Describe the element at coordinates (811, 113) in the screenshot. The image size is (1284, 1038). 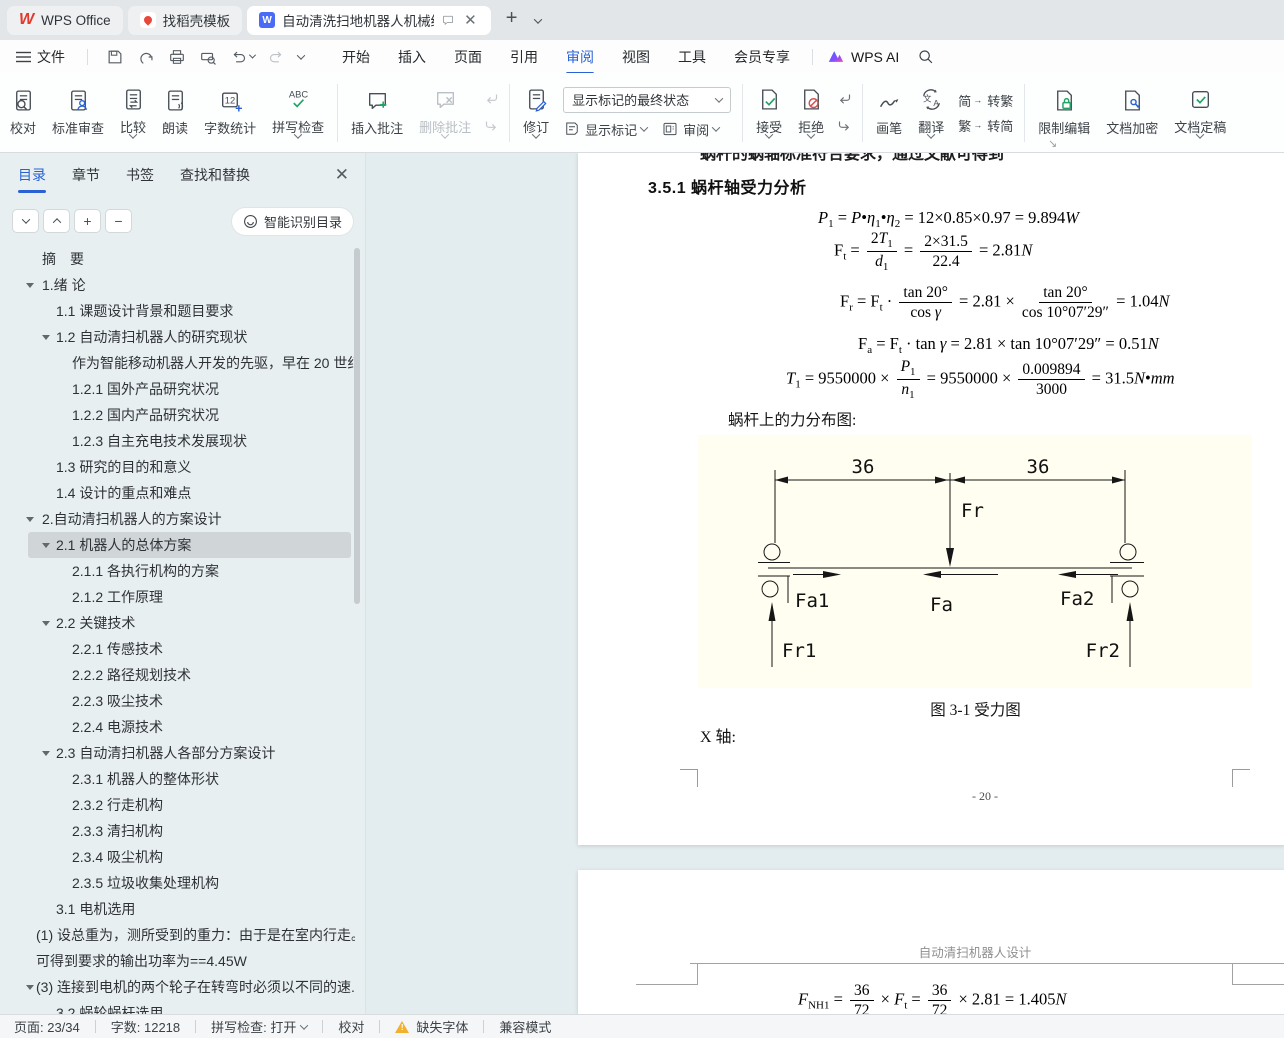
I see `reject-button: 拒绝` at that location.